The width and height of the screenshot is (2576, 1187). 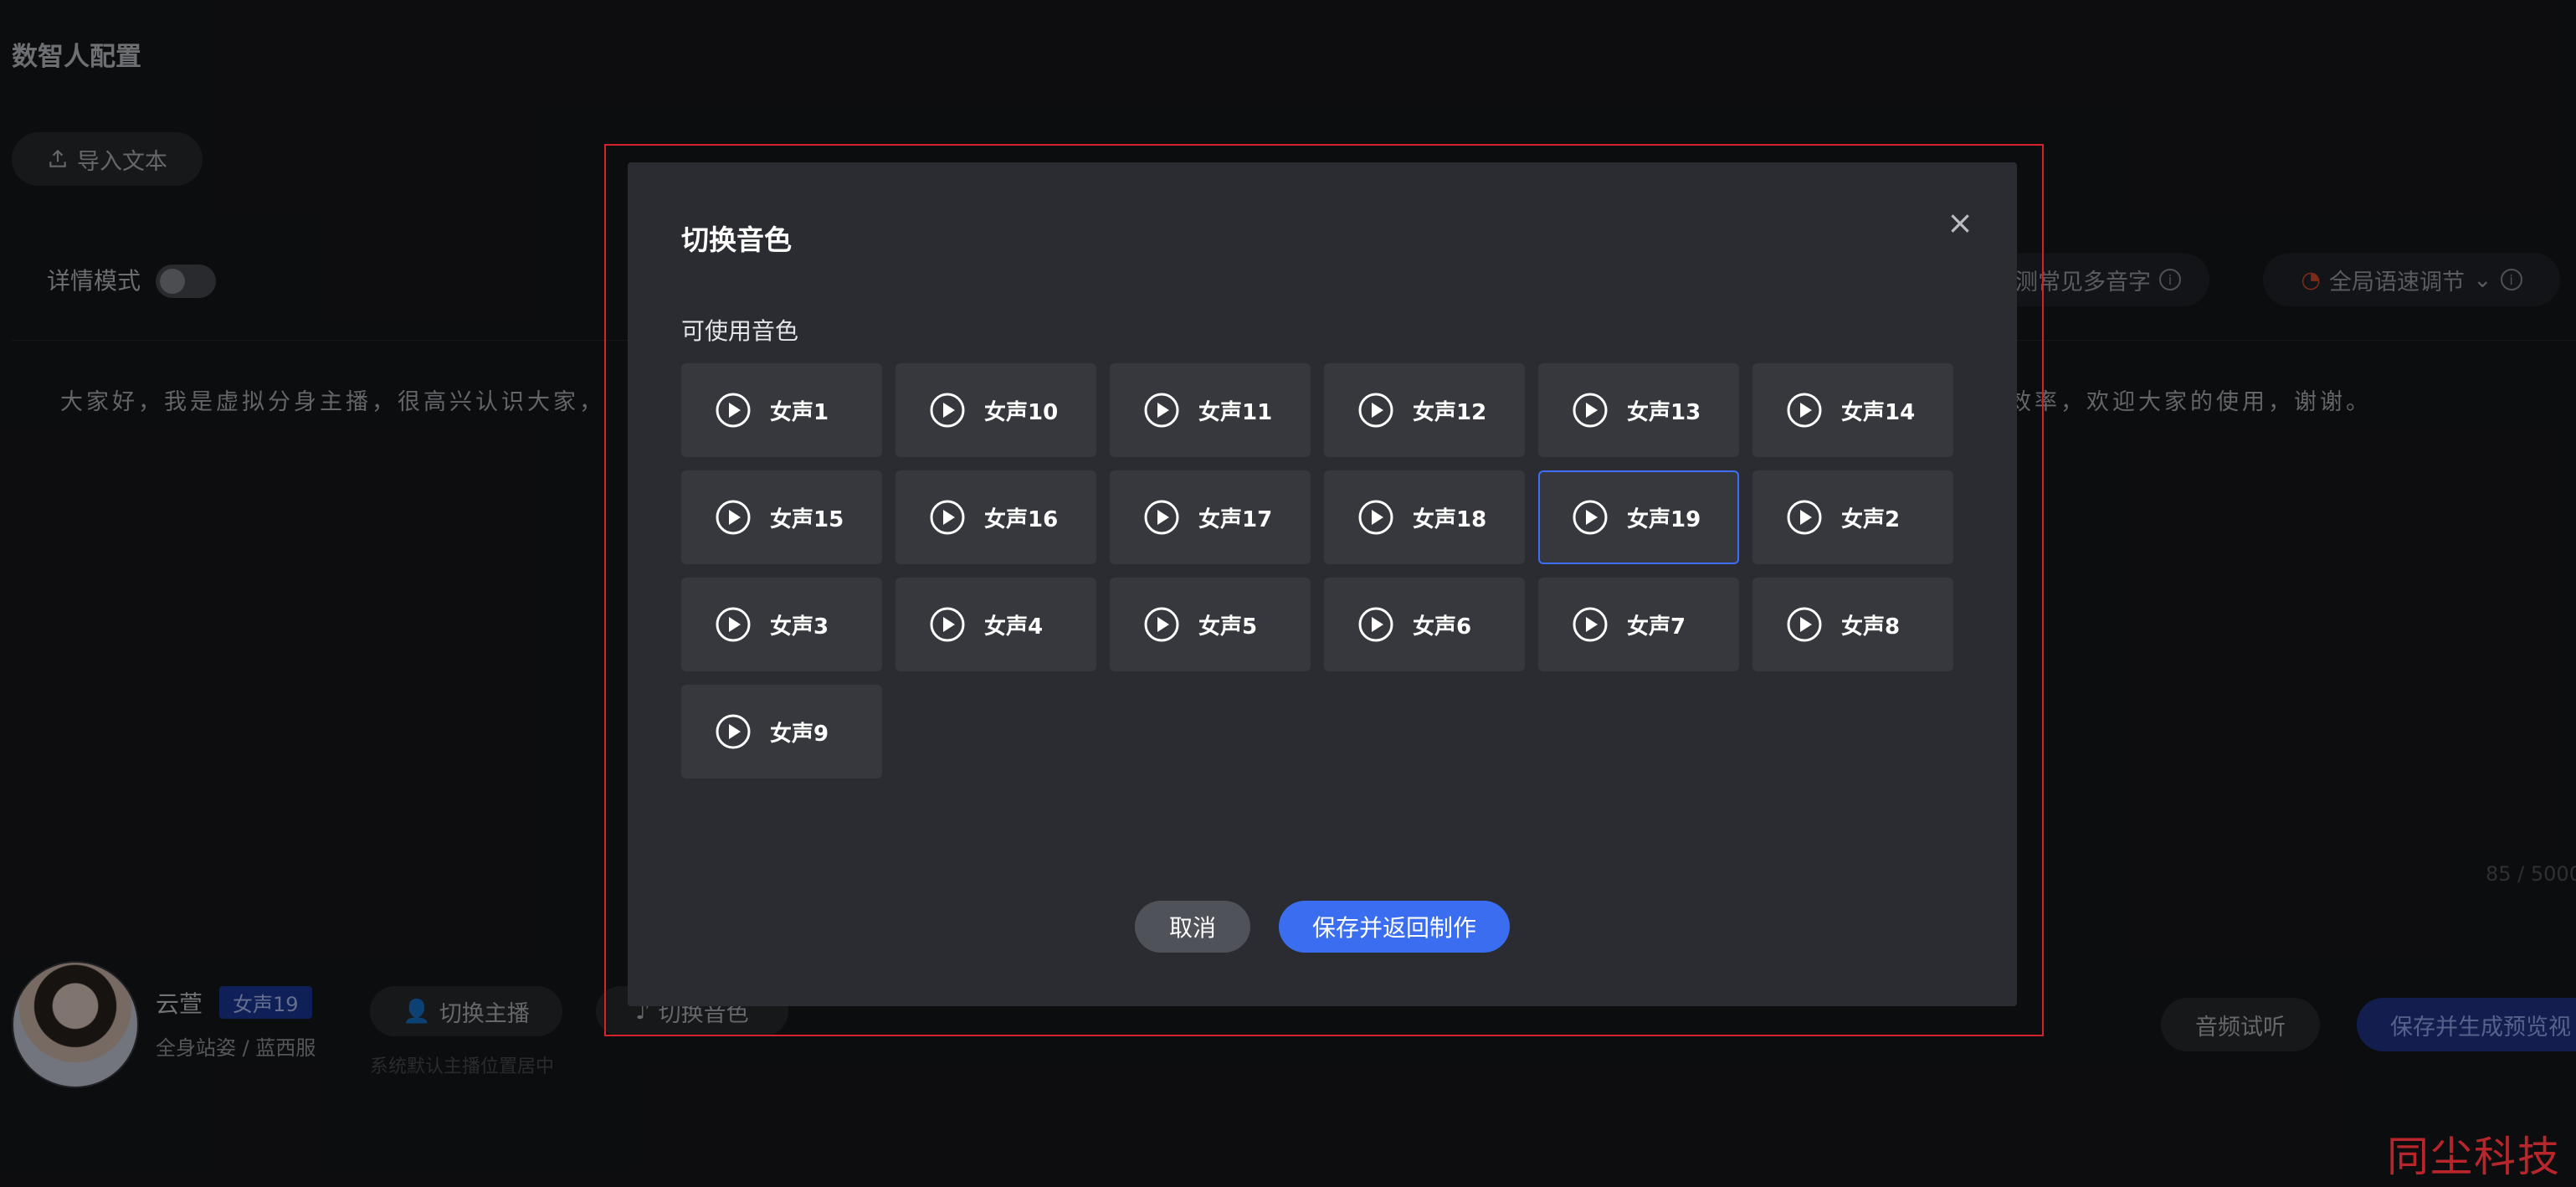 I want to click on voice-label: 女声13, so click(x=1664, y=412).